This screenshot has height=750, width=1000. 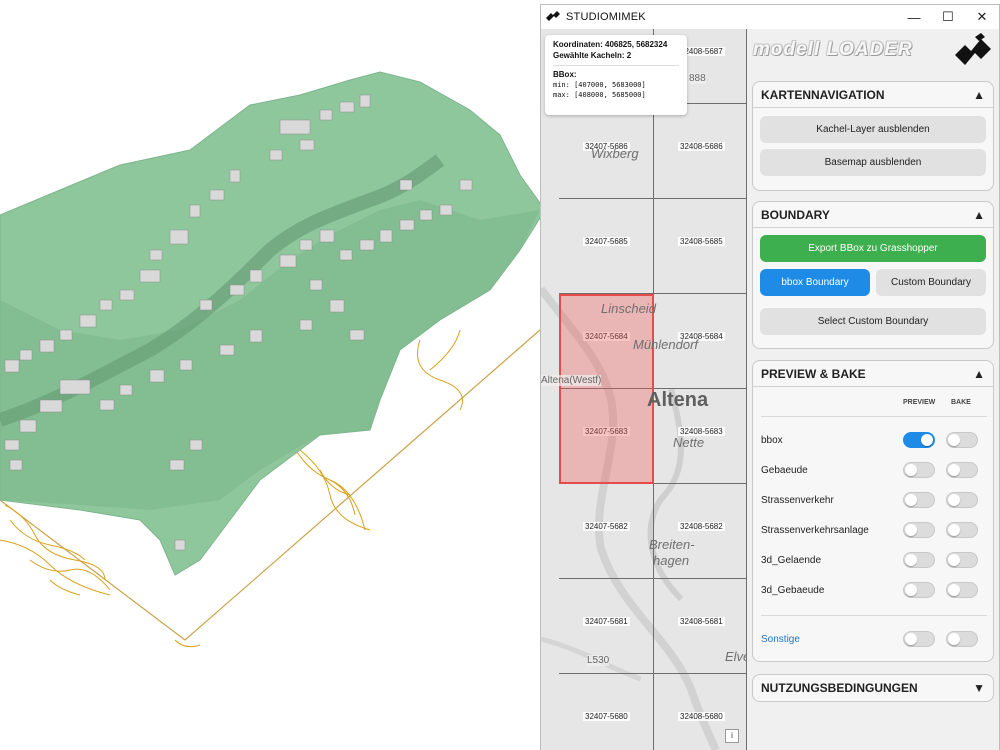 I want to click on card-nutzungsbedingungen: NUTZUNGSBEDINGUNGEN ▼, so click(x=873, y=688).